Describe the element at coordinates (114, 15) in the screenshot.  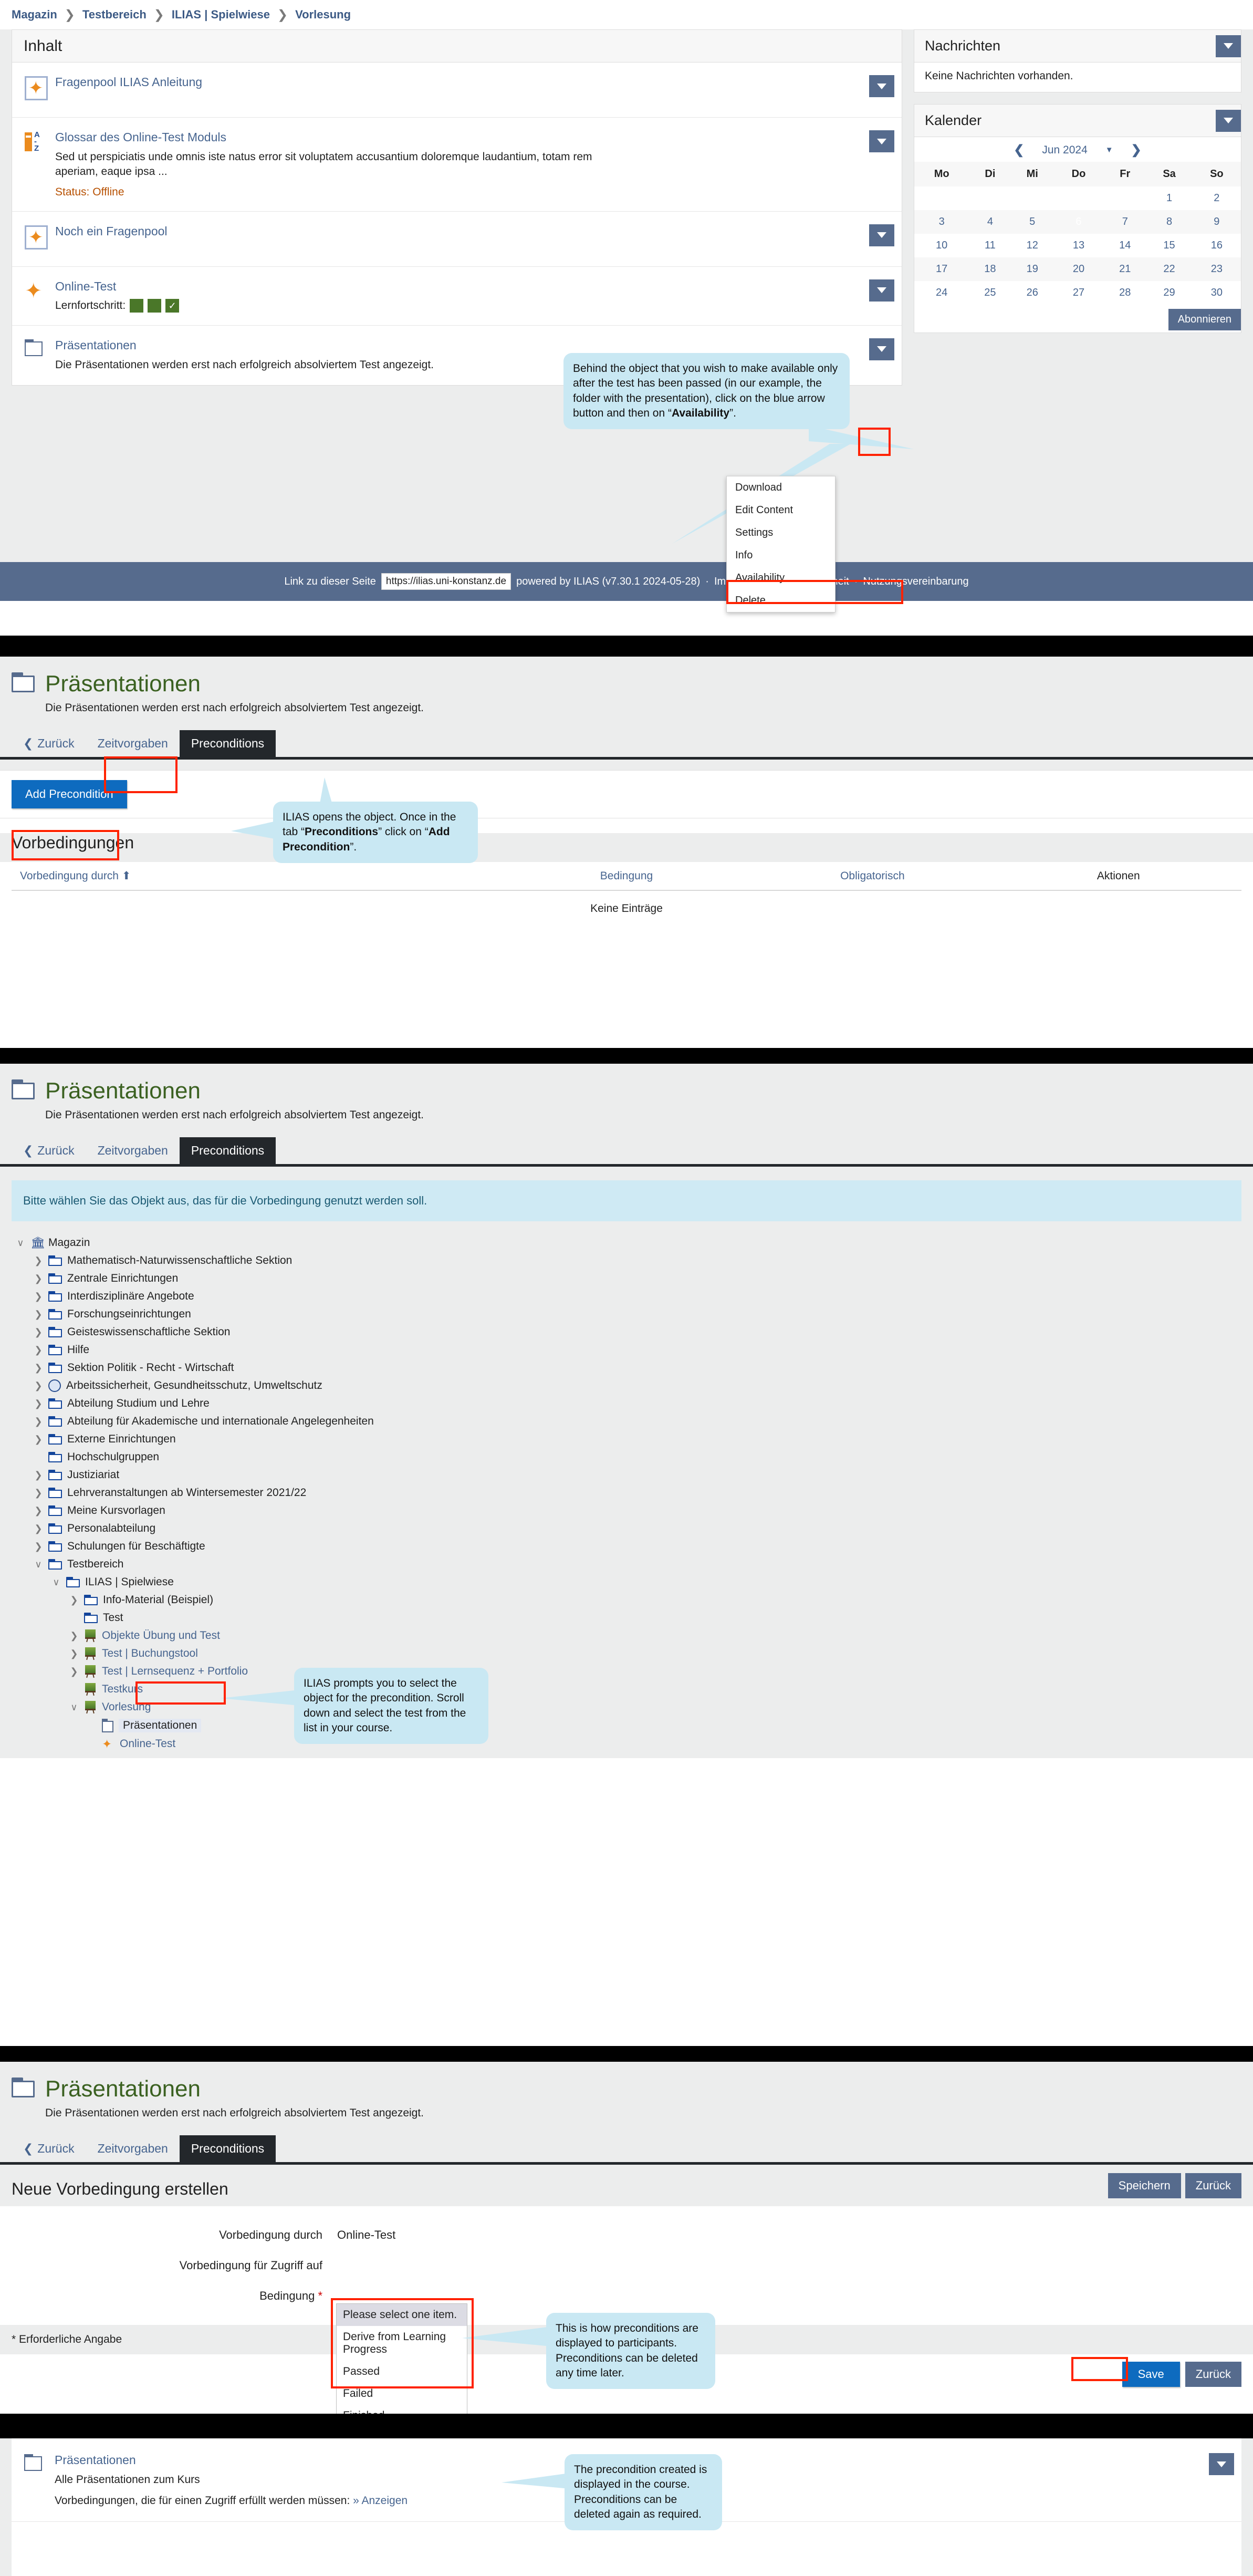
I see `breadcrumb-item-1: Testbereich` at that location.